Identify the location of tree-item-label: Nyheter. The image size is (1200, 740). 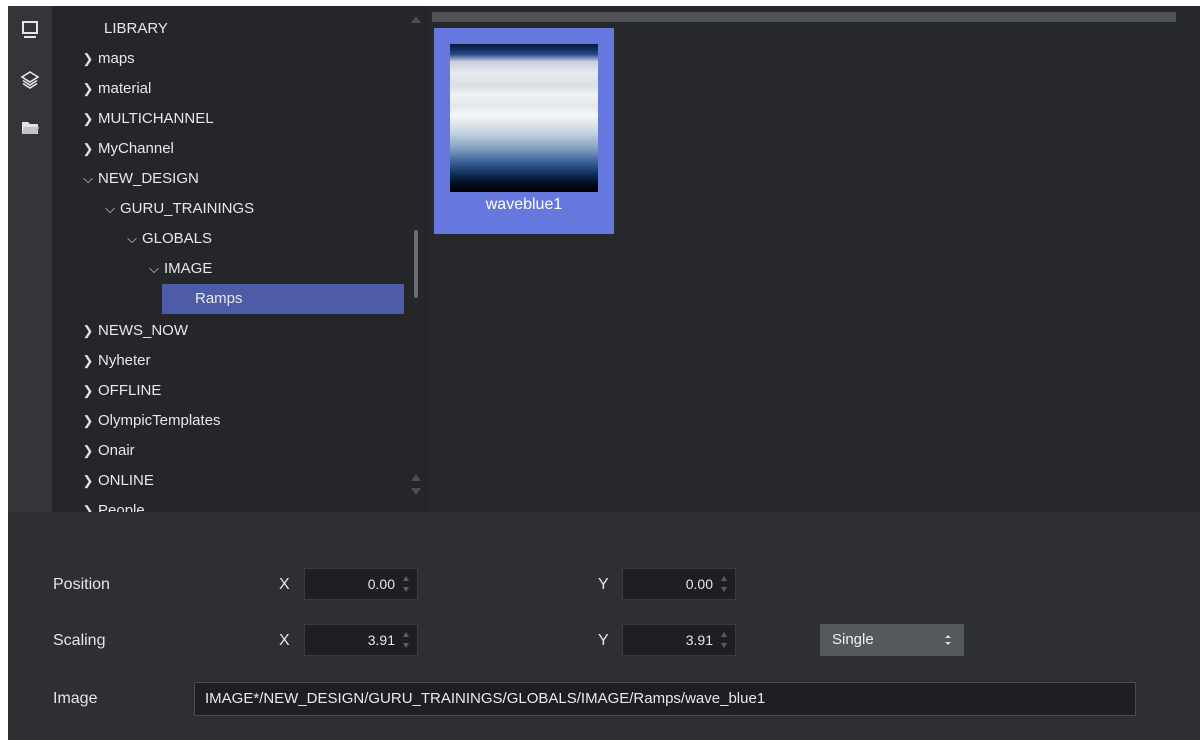
(124, 360).